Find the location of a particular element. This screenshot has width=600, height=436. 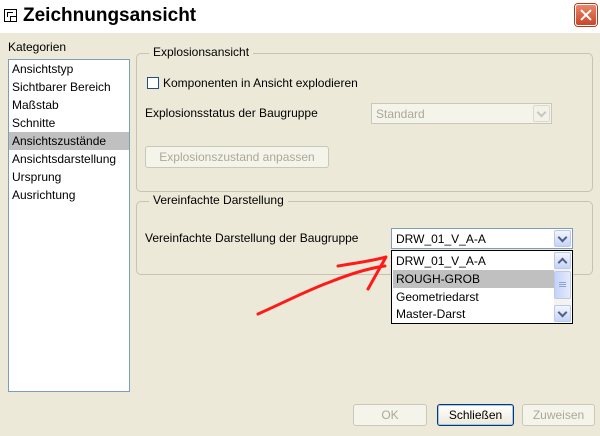

category-item-ursprung: Ursprung is located at coordinates (69, 177).